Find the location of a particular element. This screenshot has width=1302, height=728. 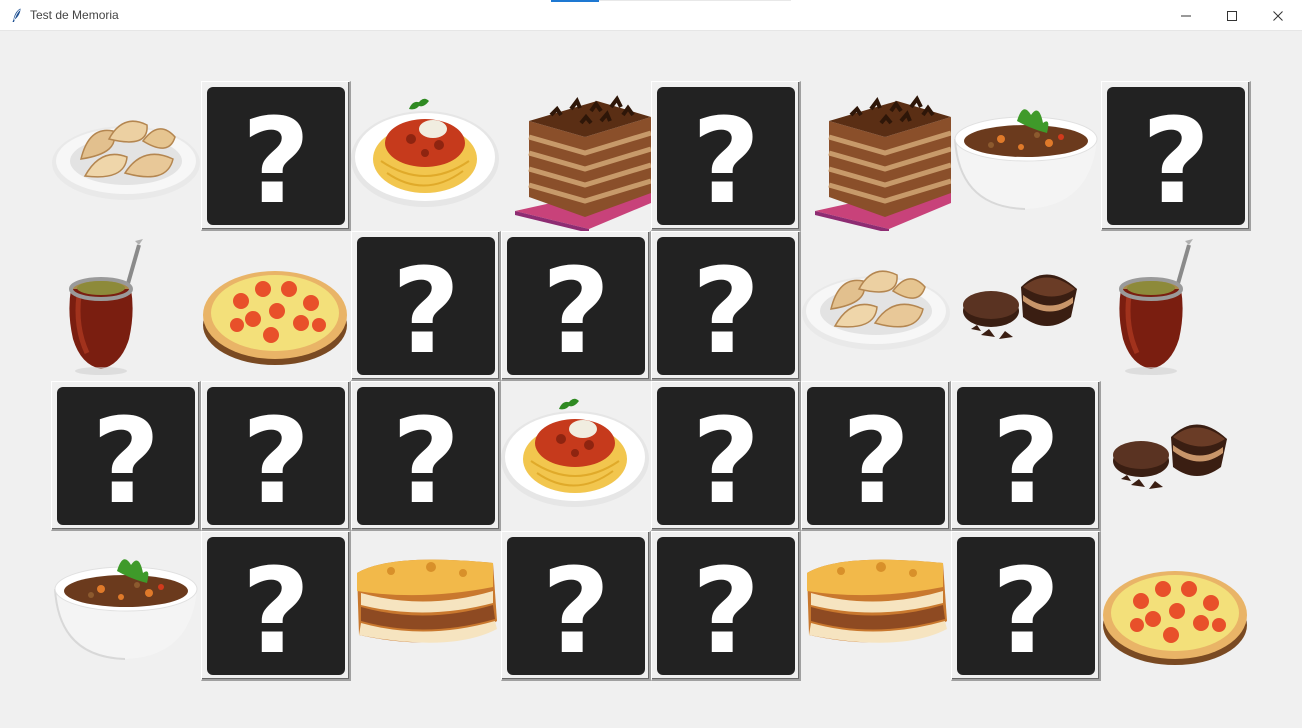

feather-icon is located at coordinates (16, 15).